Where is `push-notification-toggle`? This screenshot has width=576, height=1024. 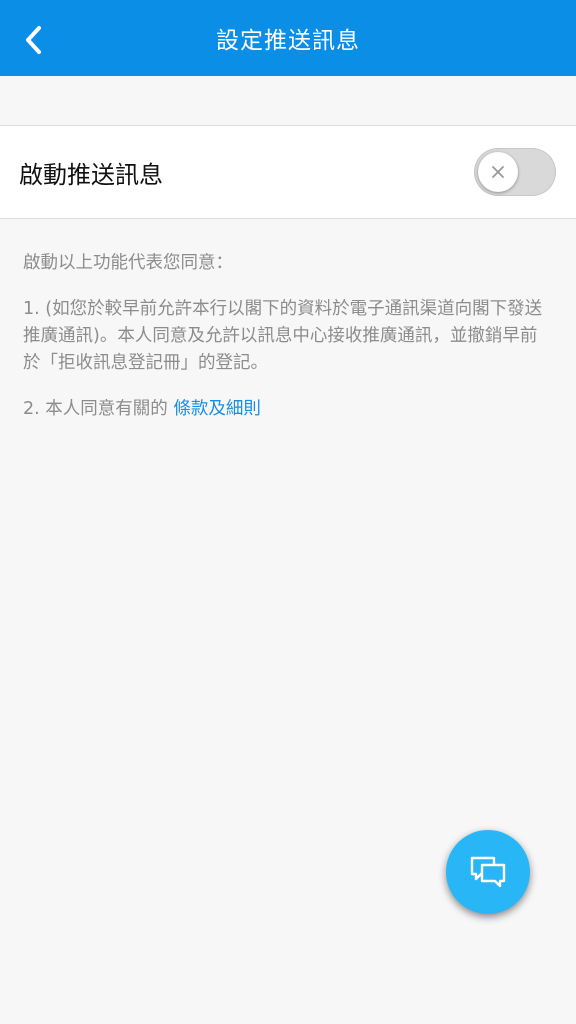 push-notification-toggle is located at coordinates (515, 172).